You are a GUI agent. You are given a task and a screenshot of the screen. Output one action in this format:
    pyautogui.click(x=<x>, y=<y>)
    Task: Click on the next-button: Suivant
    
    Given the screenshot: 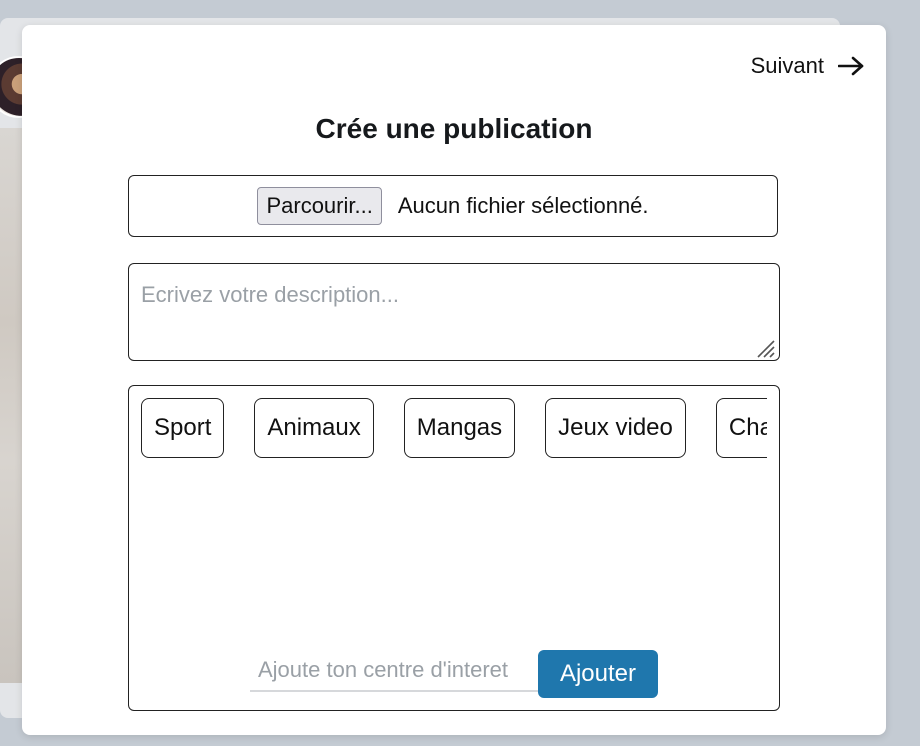 What is the action you would take?
    pyautogui.click(x=807, y=66)
    